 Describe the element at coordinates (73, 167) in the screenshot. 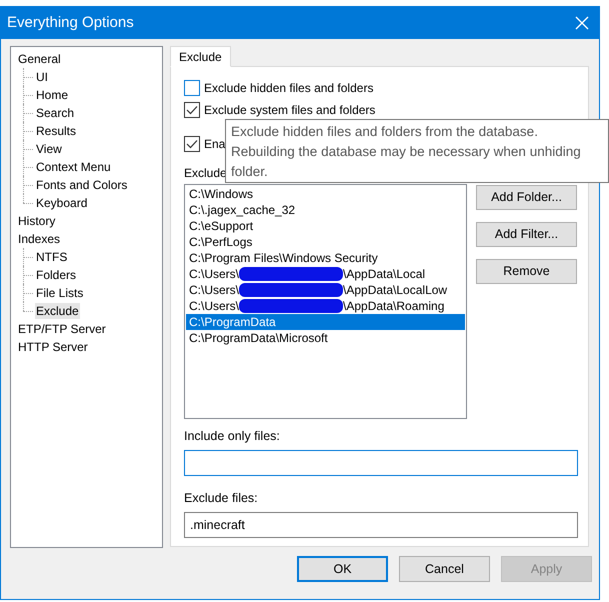

I see `tree-item: Context Menu` at that location.